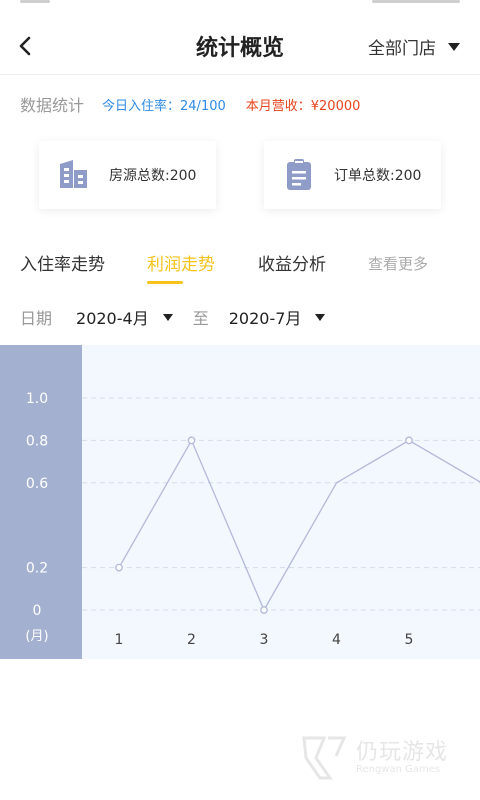 The width and height of the screenshot is (480, 800). I want to click on y-tick-label: 1.0, so click(37, 399).